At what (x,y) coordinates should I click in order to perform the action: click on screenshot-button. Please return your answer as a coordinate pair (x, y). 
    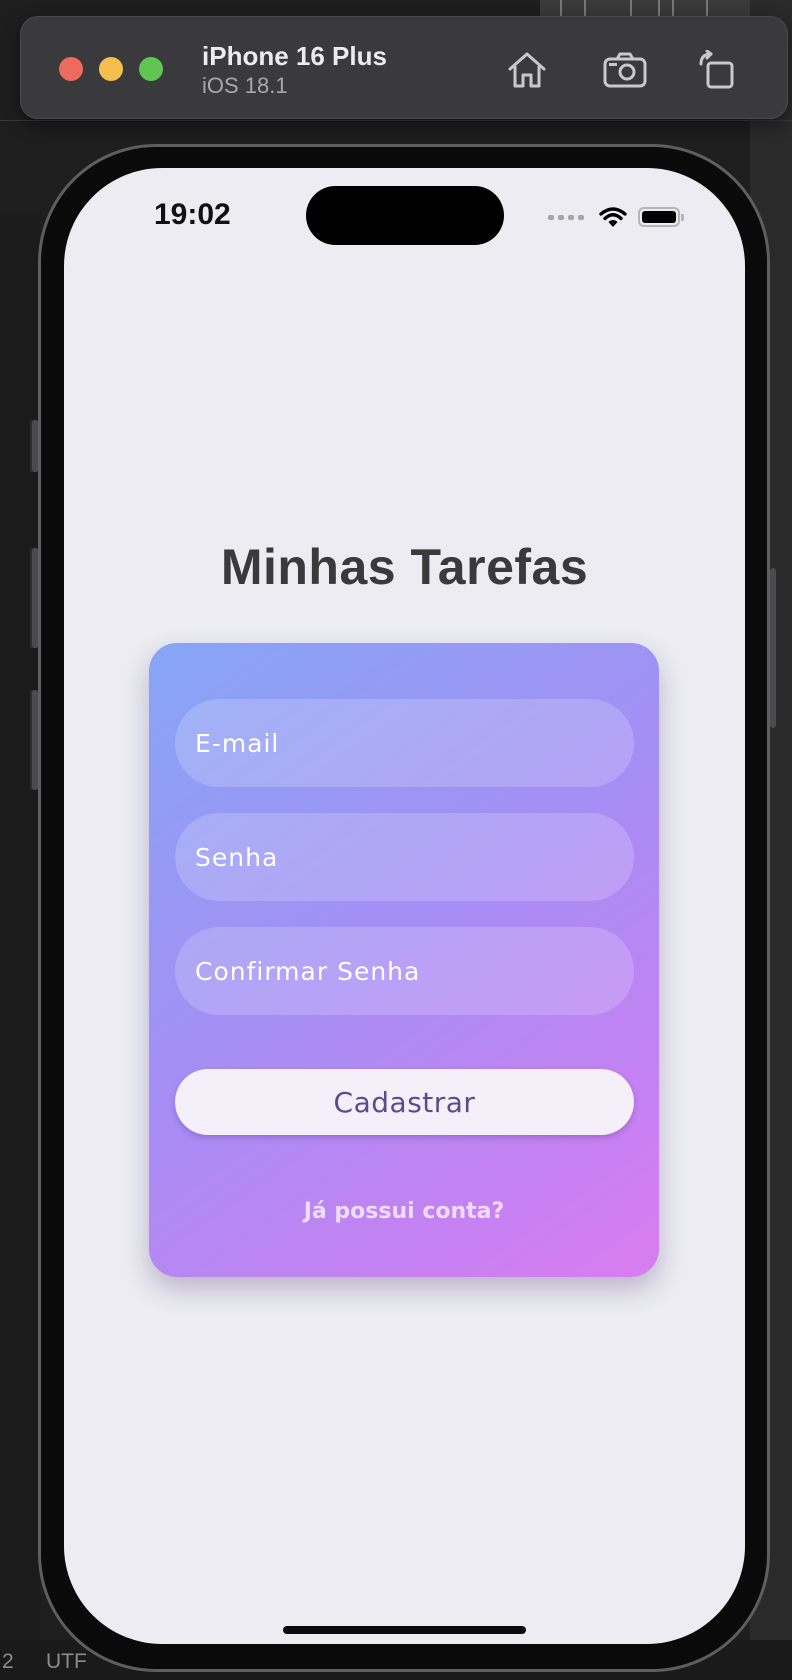
    Looking at the image, I should click on (625, 70).